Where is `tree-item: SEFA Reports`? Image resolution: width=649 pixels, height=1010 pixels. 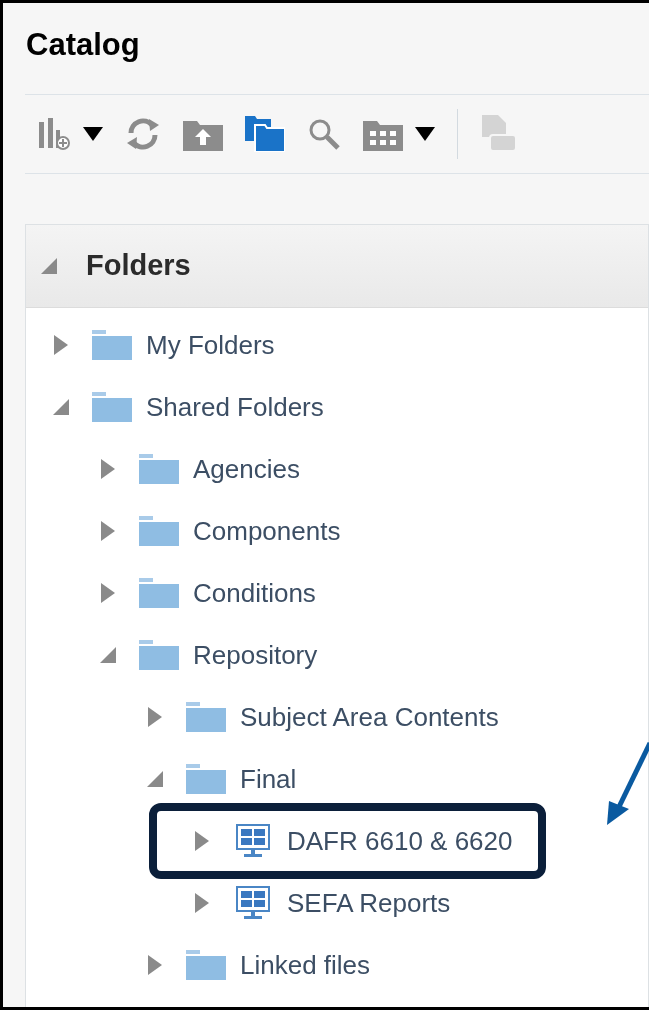
tree-item: SEFA Reports is located at coordinates (369, 903).